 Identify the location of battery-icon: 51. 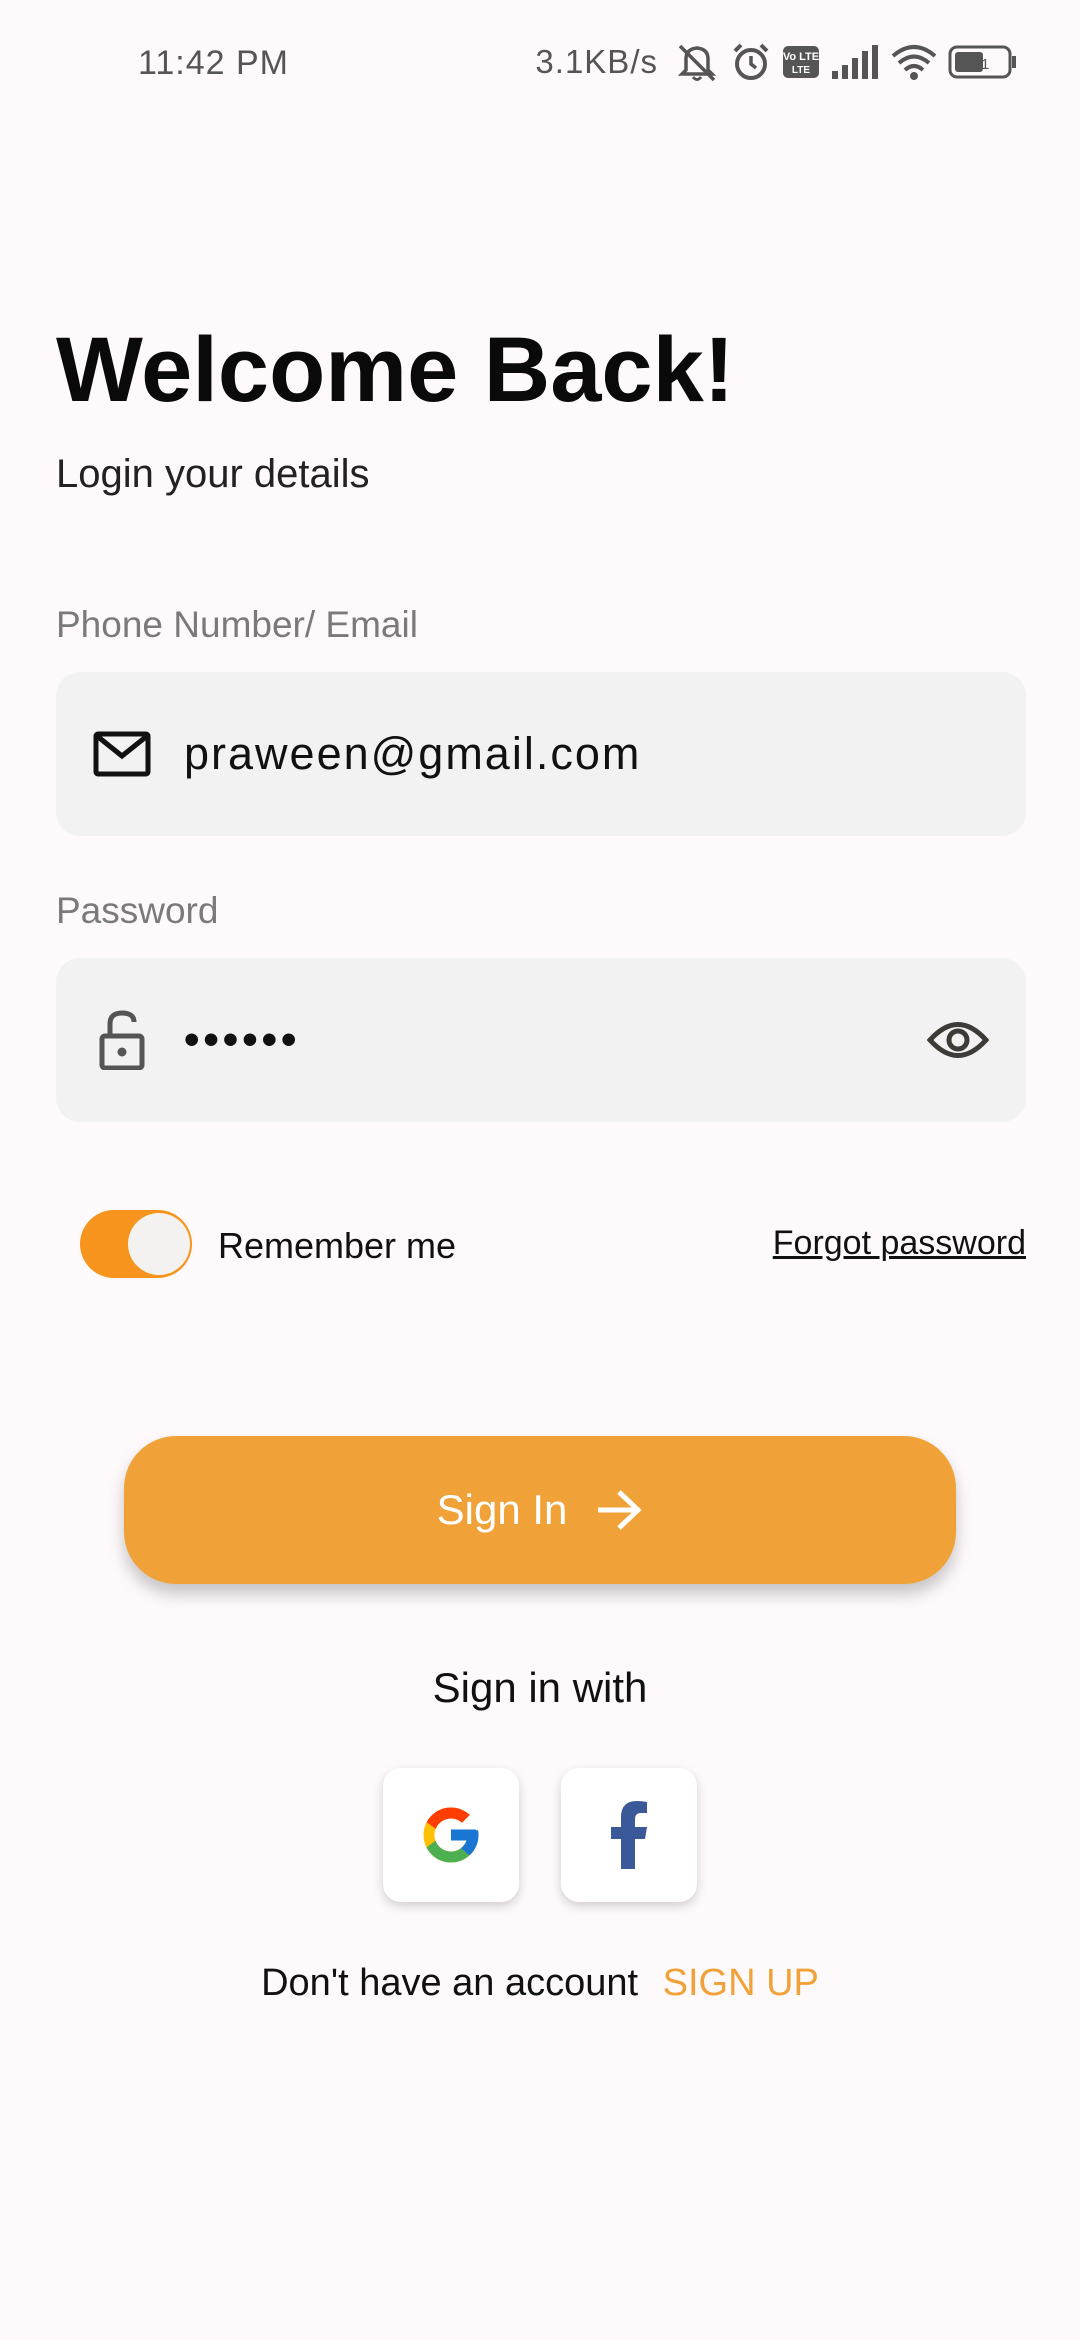
(983, 62).